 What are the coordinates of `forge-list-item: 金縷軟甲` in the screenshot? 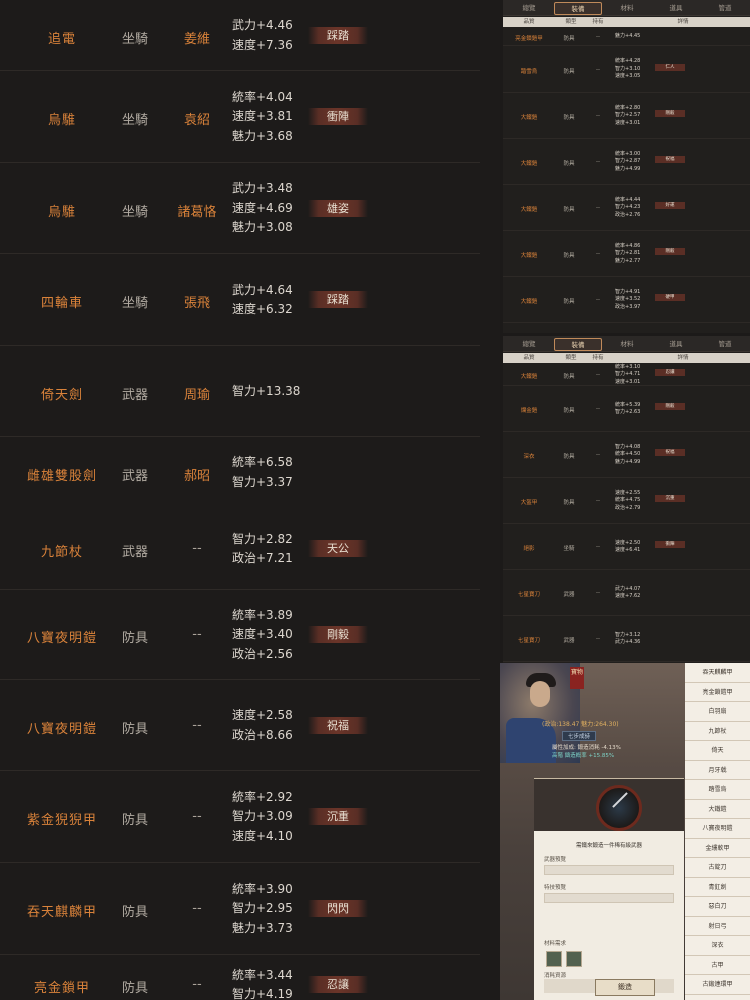 It's located at (717, 848).